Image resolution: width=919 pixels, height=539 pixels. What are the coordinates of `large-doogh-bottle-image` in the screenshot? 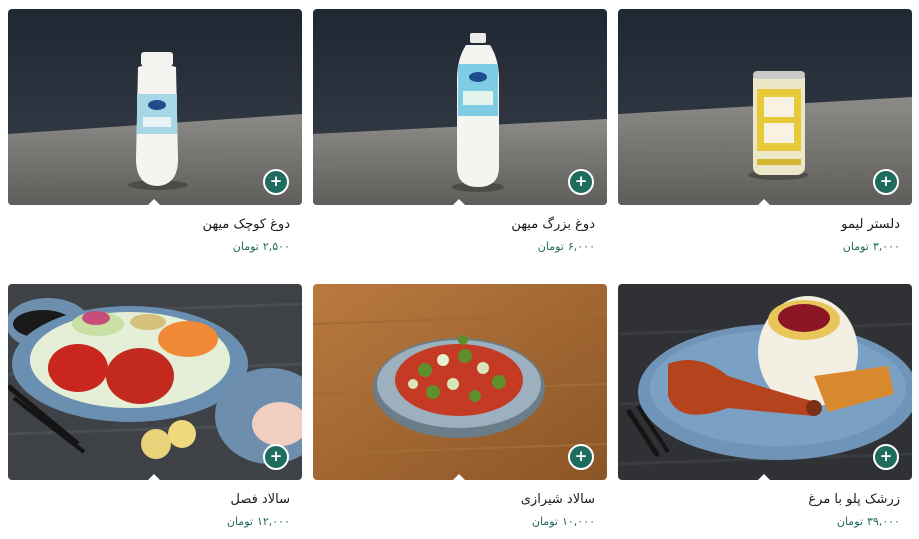 It's located at (460, 107).